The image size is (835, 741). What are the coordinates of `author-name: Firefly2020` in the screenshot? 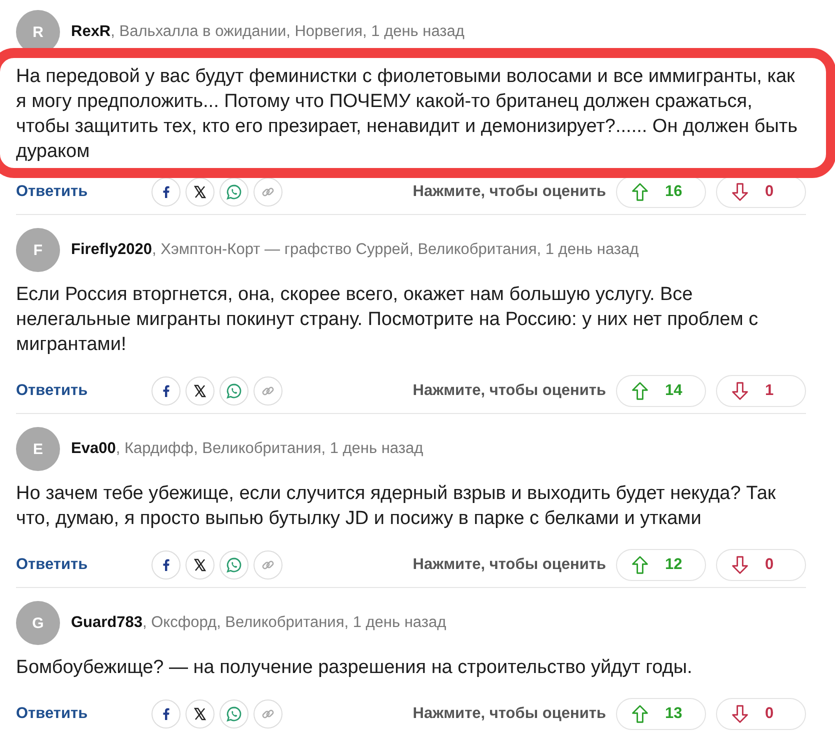 It's located at (111, 250).